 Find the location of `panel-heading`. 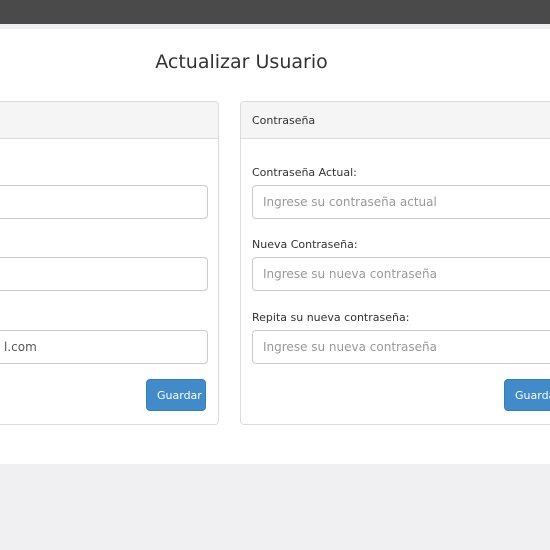

panel-heading is located at coordinates (109, 120).